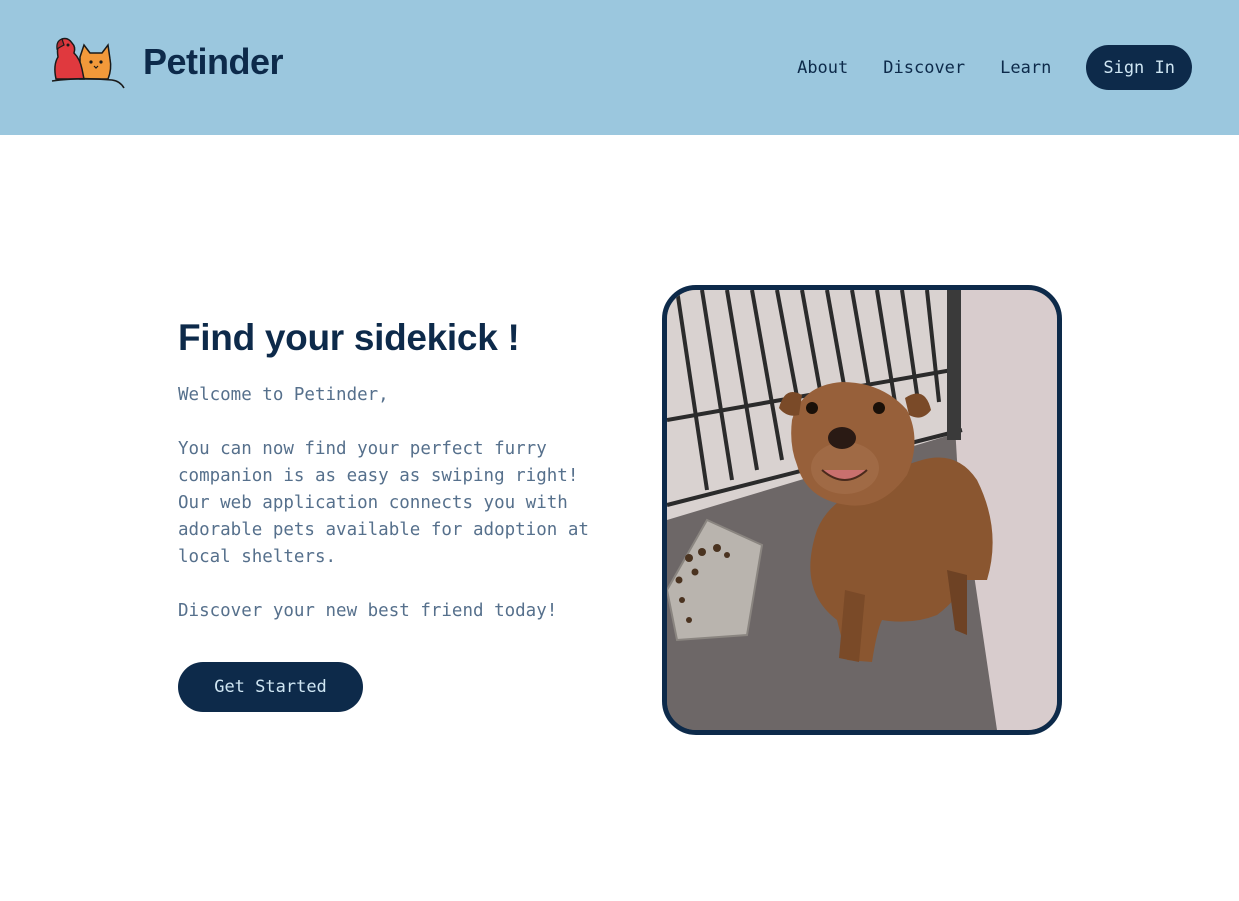  I want to click on nav-about-link: About, so click(822, 68).